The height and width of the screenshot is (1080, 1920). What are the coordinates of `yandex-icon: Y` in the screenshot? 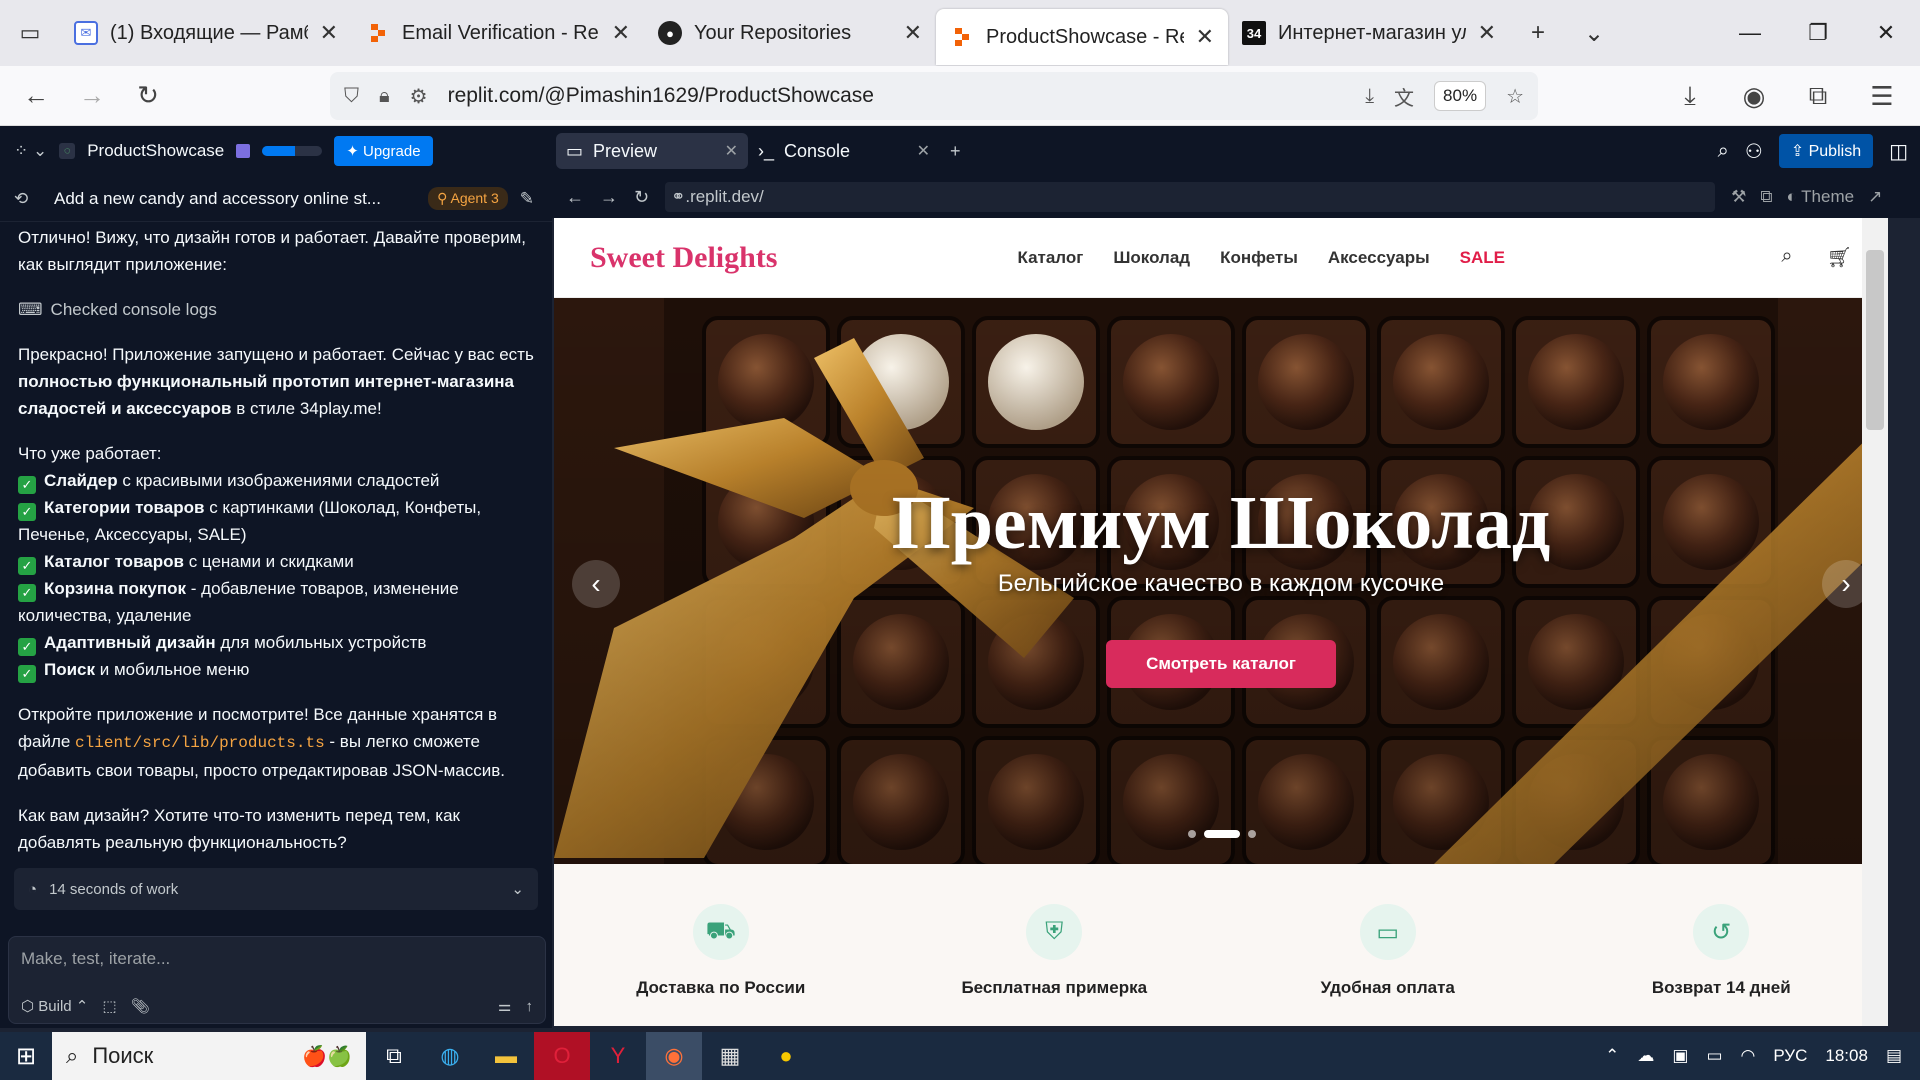 It's located at (618, 1056).